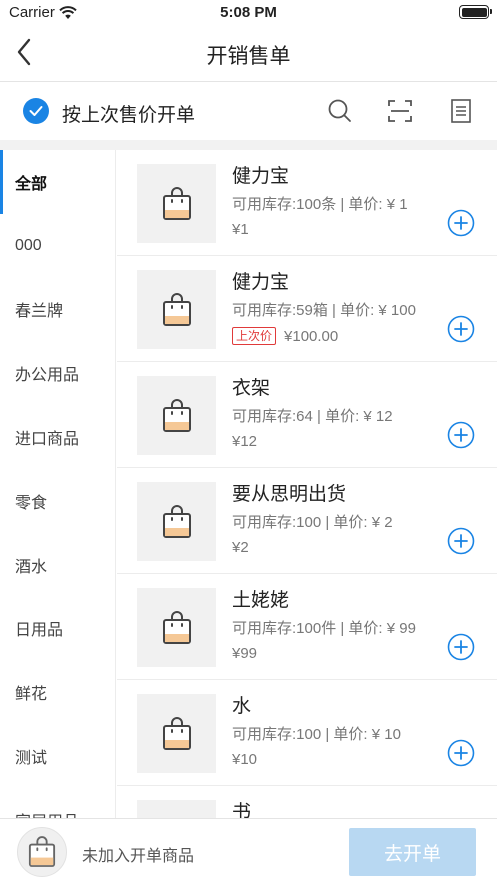  I want to click on product-item: 衣架 可用库存:64 | 单价: ¥ 12 ¥12, so click(307, 415).